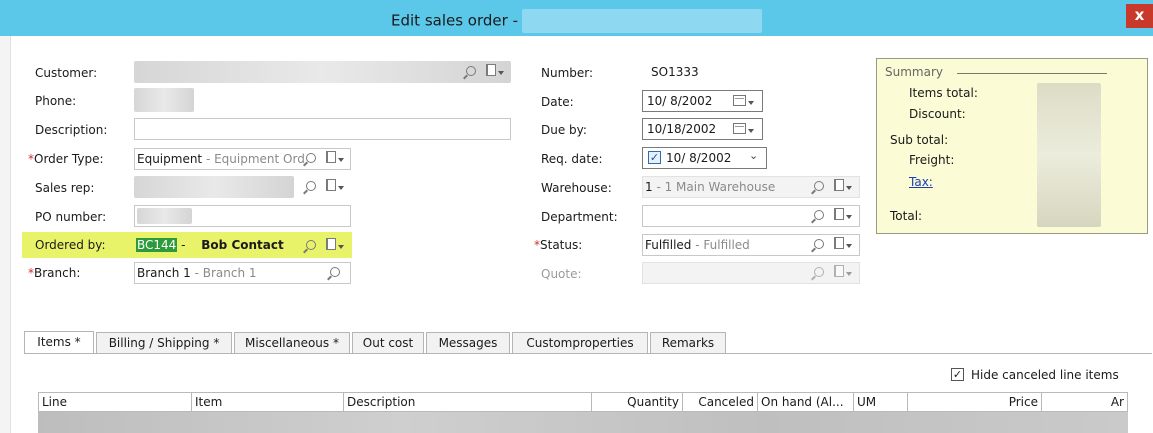 The image size is (1153, 433). I want to click on order-type-field: Equipment - Equipment Ord, so click(242, 159).